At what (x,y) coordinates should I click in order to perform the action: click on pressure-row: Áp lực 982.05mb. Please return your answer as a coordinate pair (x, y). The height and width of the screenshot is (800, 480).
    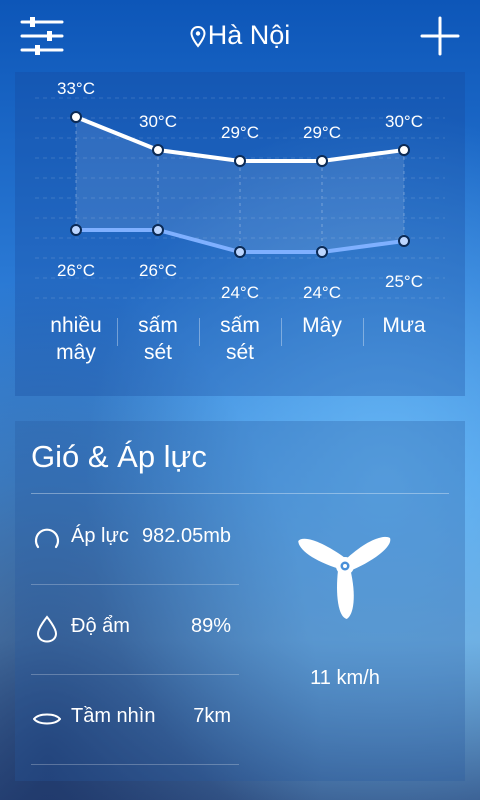
    Looking at the image, I should click on (135, 540).